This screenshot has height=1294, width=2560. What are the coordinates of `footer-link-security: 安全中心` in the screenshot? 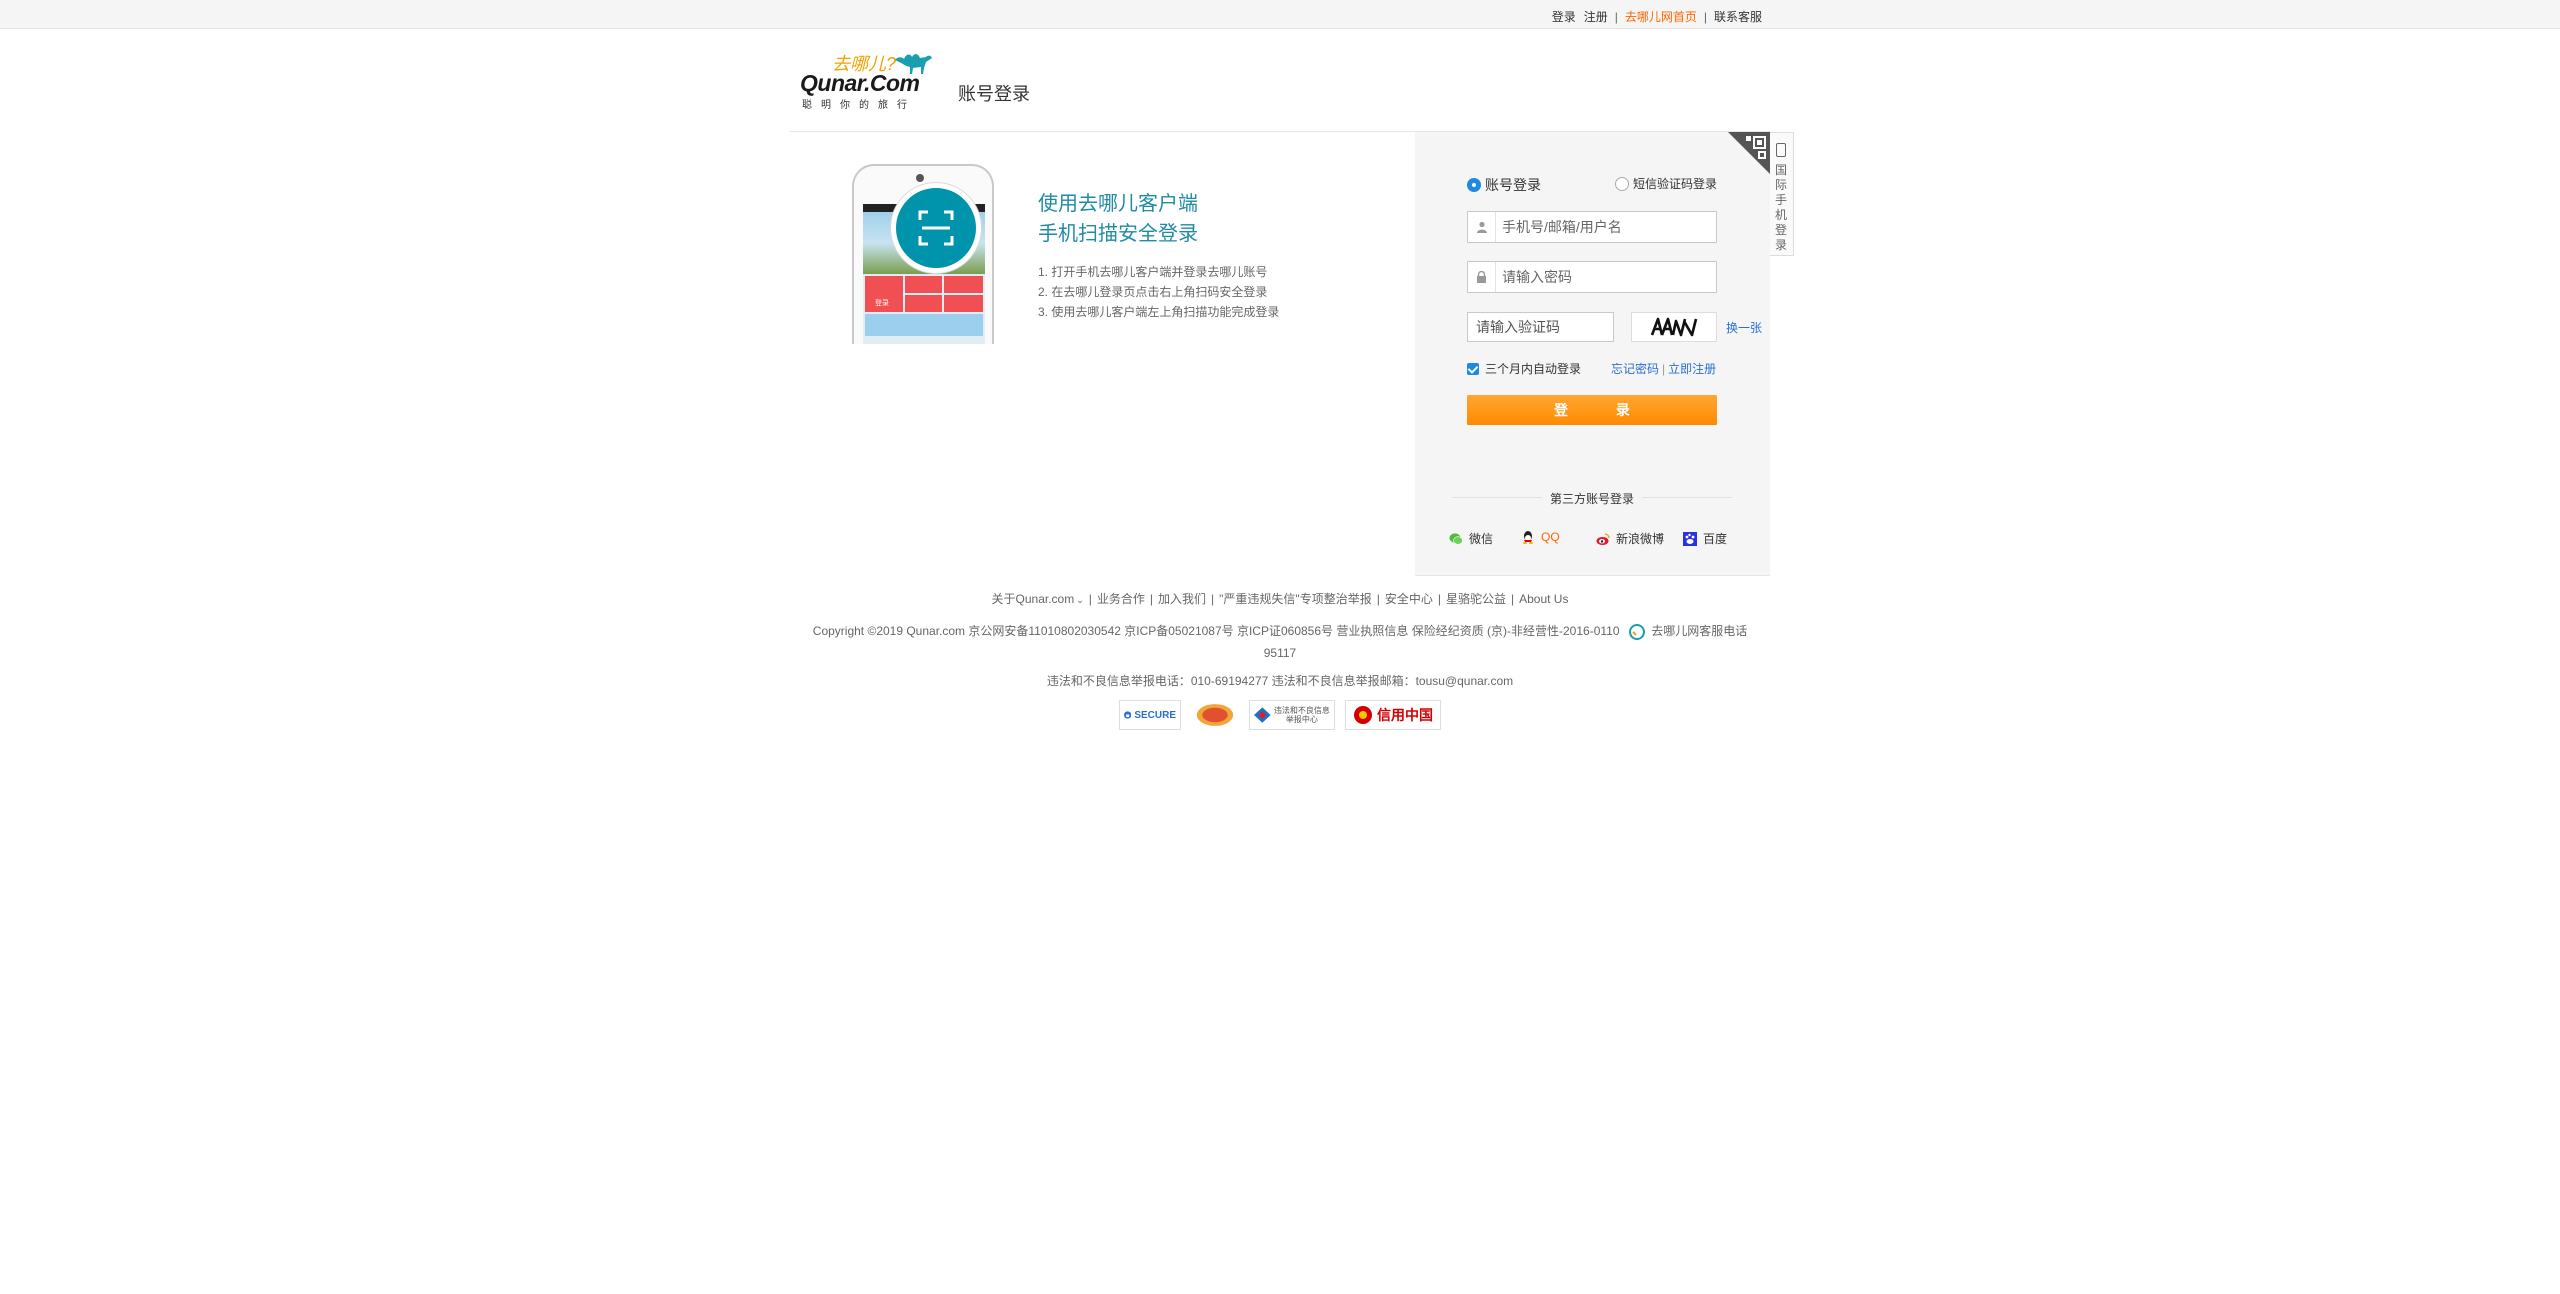 It's located at (1409, 599).